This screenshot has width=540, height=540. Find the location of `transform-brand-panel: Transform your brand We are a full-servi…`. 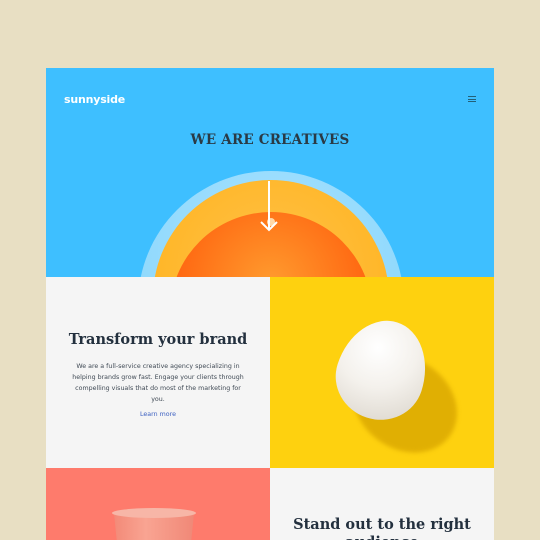

transform-brand-panel: Transform your brand We are a full-servi… is located at coordinates (158, 372).